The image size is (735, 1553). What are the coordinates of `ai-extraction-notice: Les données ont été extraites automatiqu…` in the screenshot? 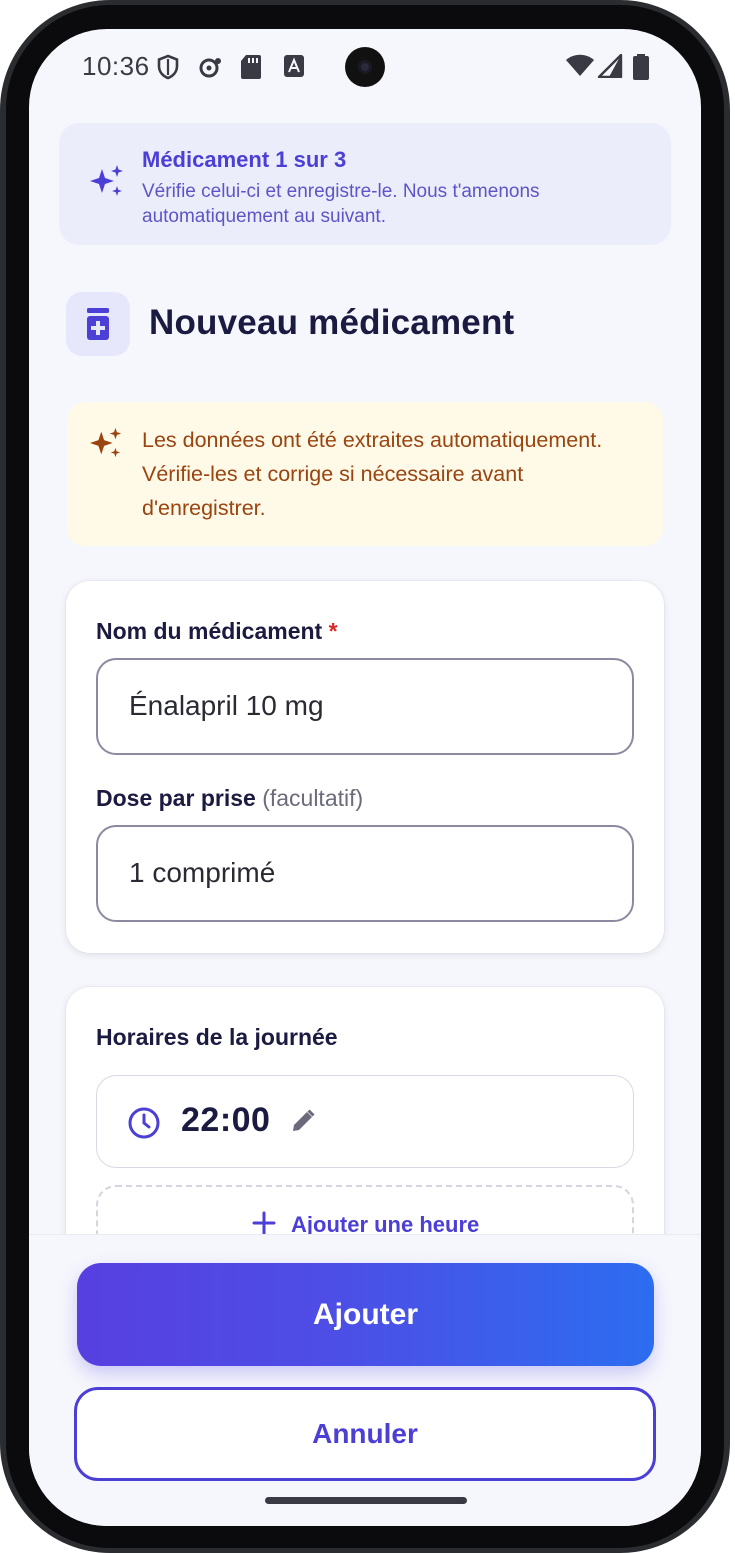 It's located at (365, 474).